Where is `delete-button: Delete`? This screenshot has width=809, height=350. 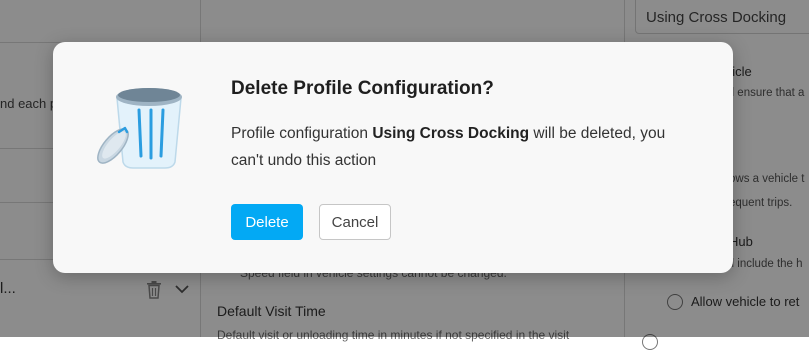 delete-button: Delete is located at coordinates (267, 222).